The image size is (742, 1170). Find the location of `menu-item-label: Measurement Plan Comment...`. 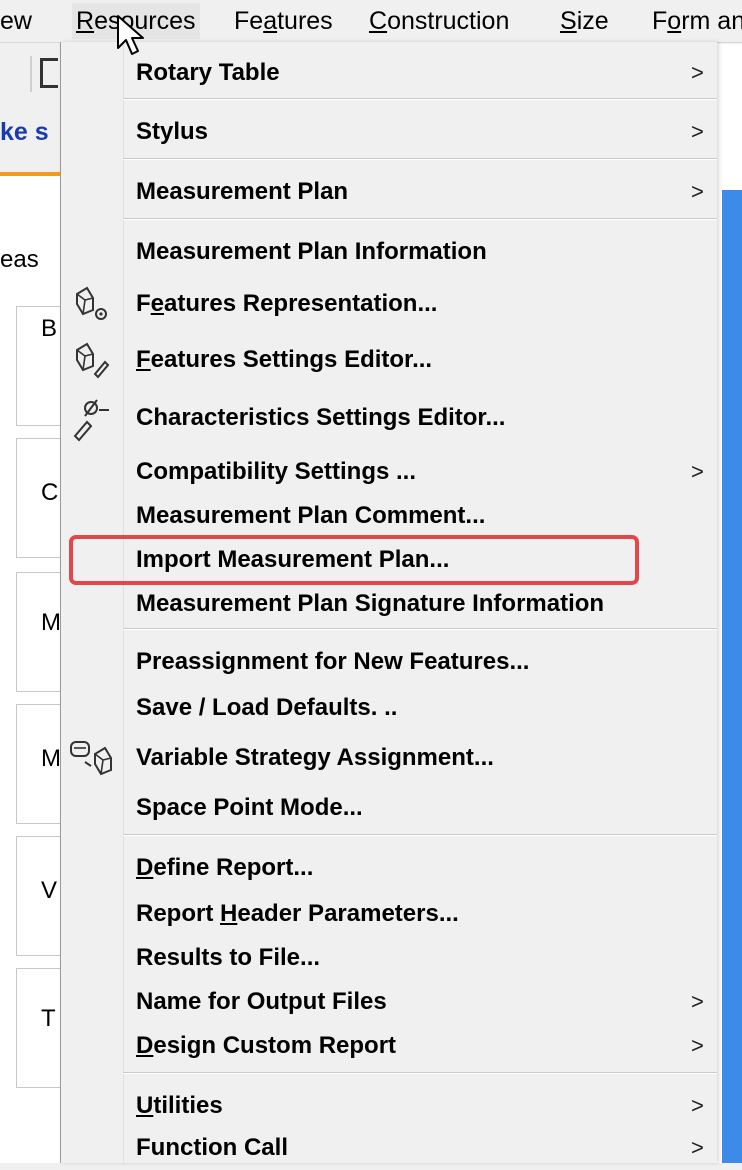

menu-item-label: Measurement Plan Comment... is located at coordinates (311, 515).